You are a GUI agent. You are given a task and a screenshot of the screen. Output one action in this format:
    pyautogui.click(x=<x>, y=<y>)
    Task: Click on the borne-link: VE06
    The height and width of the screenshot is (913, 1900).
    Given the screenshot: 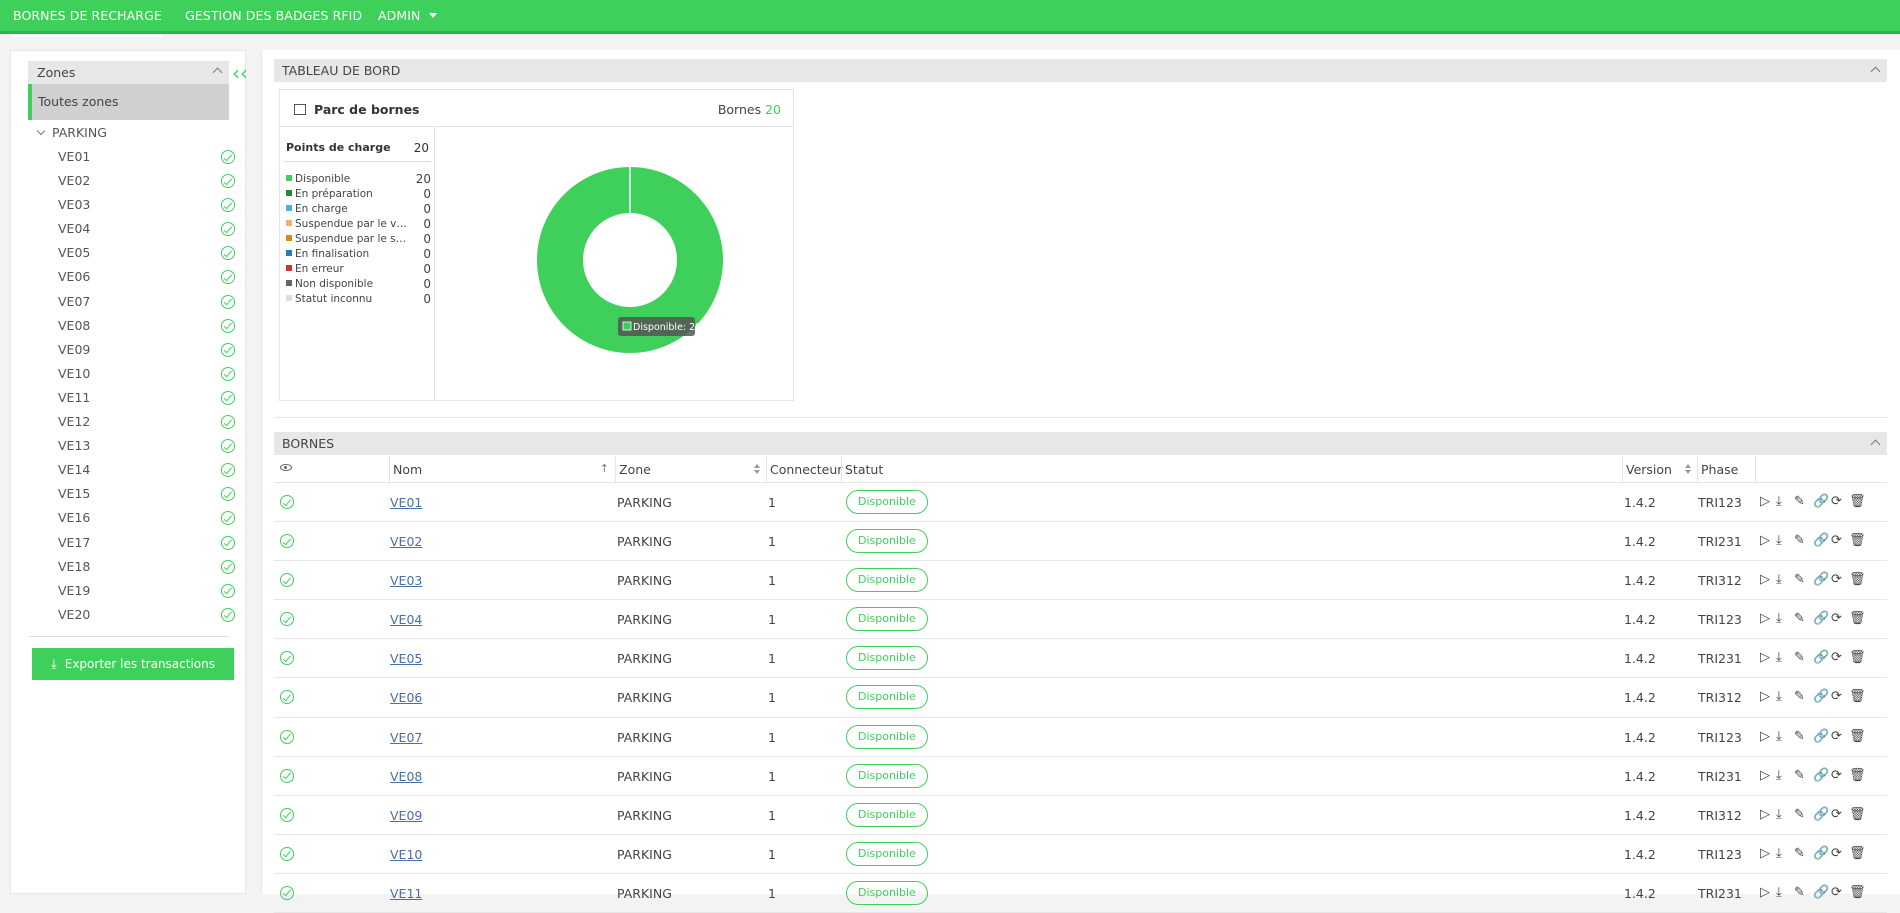 What is the action you would take?
    pyautogui.click(x=406, y=697)
    